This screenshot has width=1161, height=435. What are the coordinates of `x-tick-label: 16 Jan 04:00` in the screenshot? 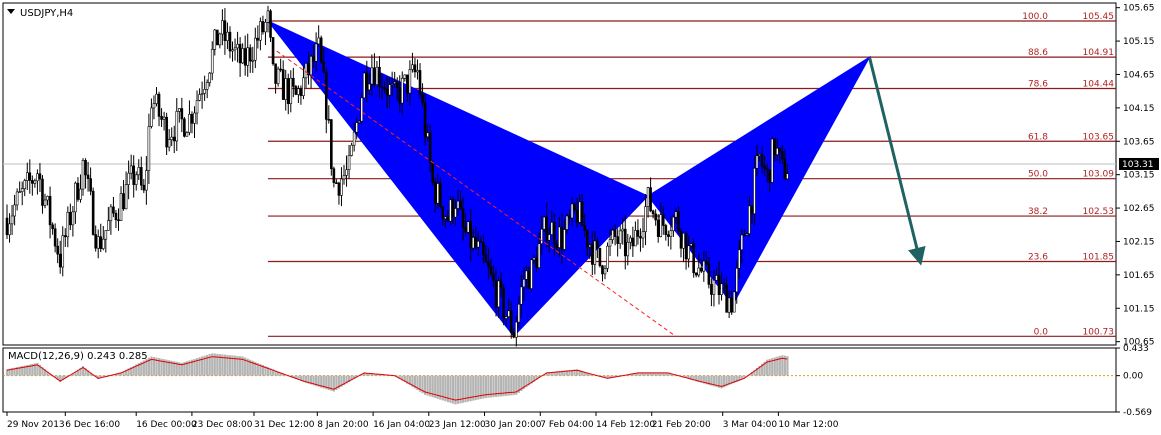 It's located at (401, 425).